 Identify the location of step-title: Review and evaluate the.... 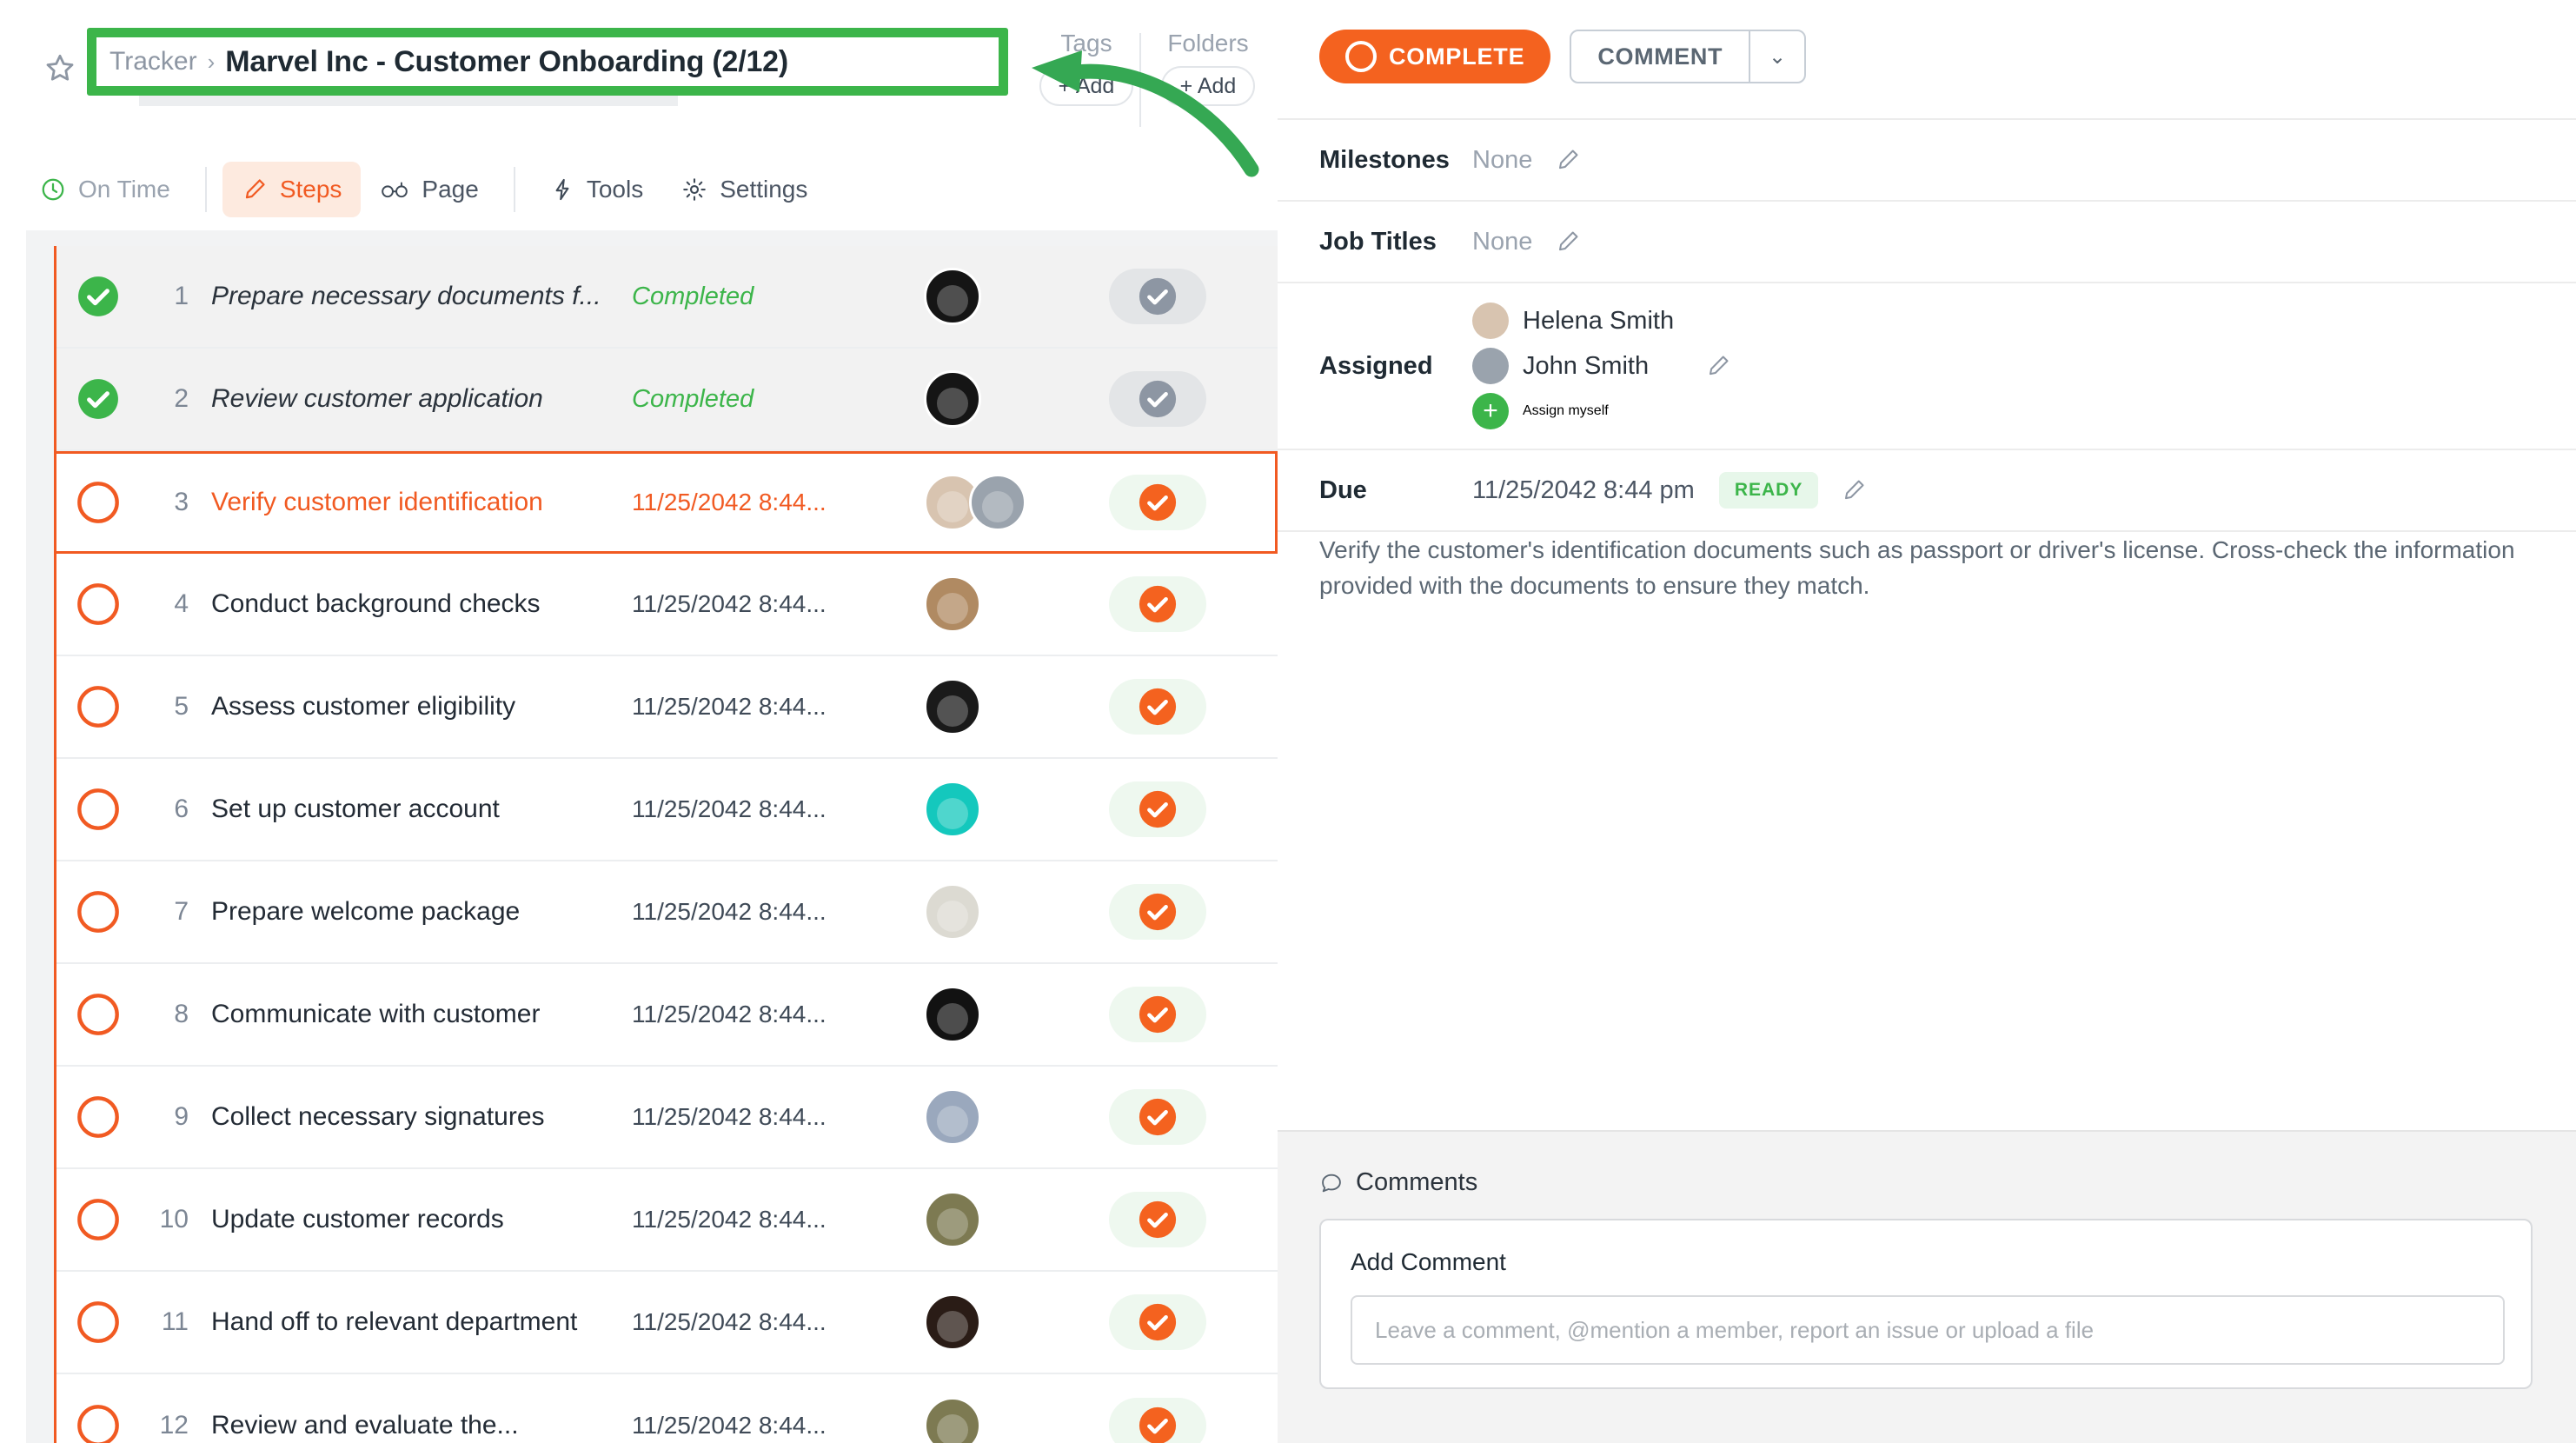
(365, 1425).